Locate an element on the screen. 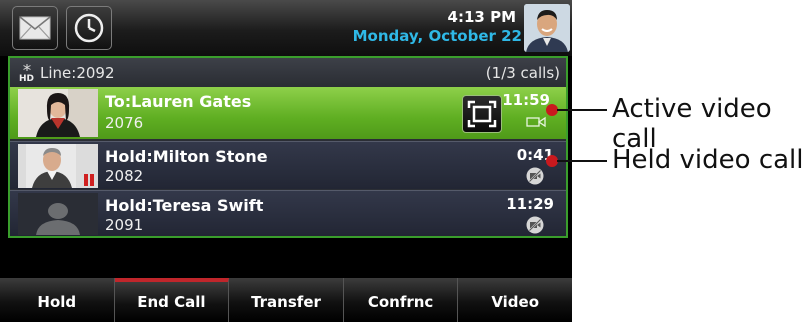 This screenshot has width=807, height=322. caller-placeholder-avatar is located at coordinates (58, 214).